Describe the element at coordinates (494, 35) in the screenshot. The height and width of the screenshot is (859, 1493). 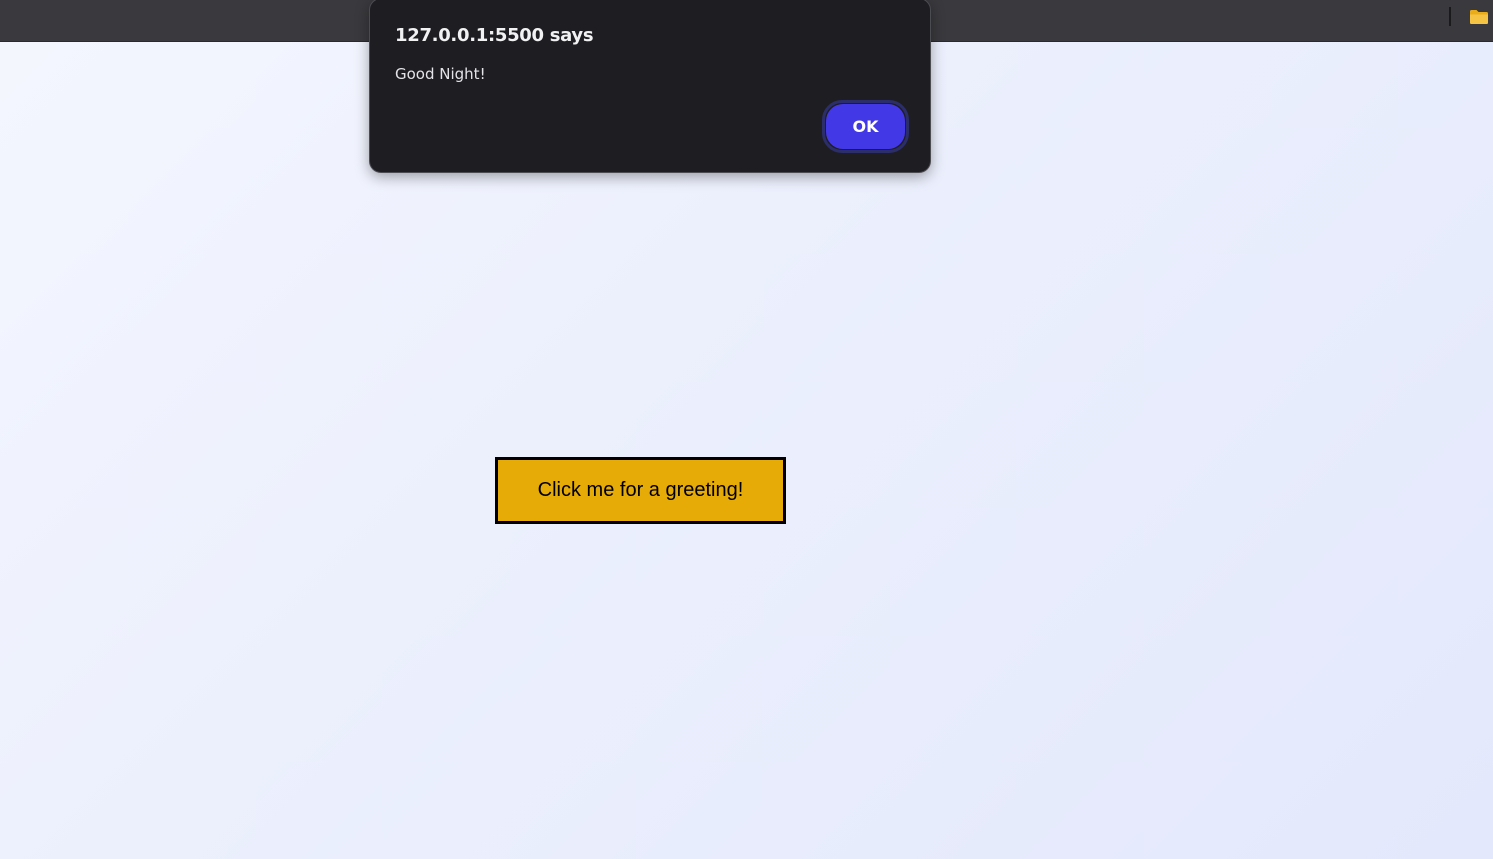
I see `dialog-title: 127.0.0.1:5500 says` at that location.